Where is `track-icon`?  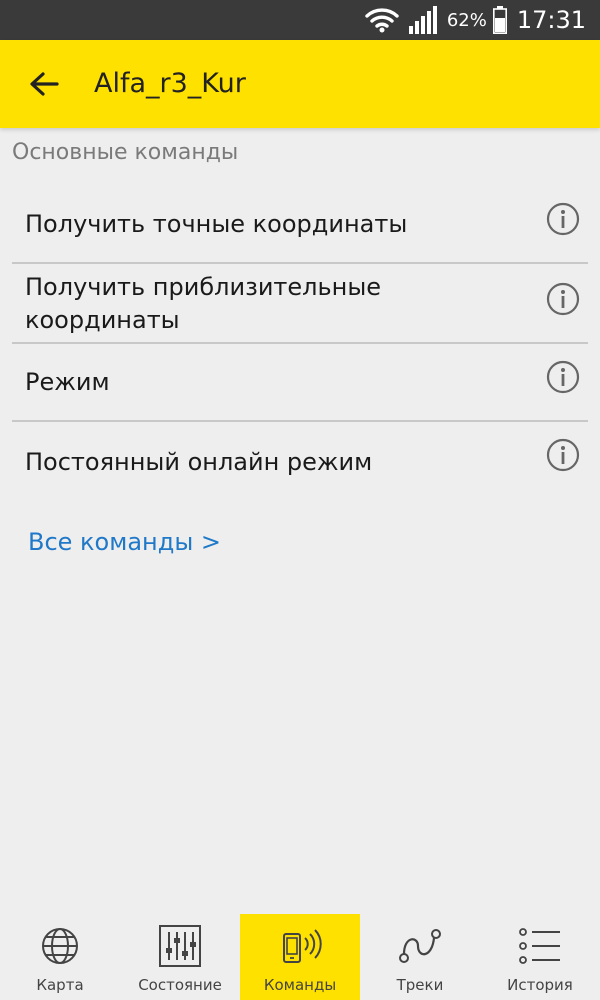
track-icon is located at coordinates (420, 946).